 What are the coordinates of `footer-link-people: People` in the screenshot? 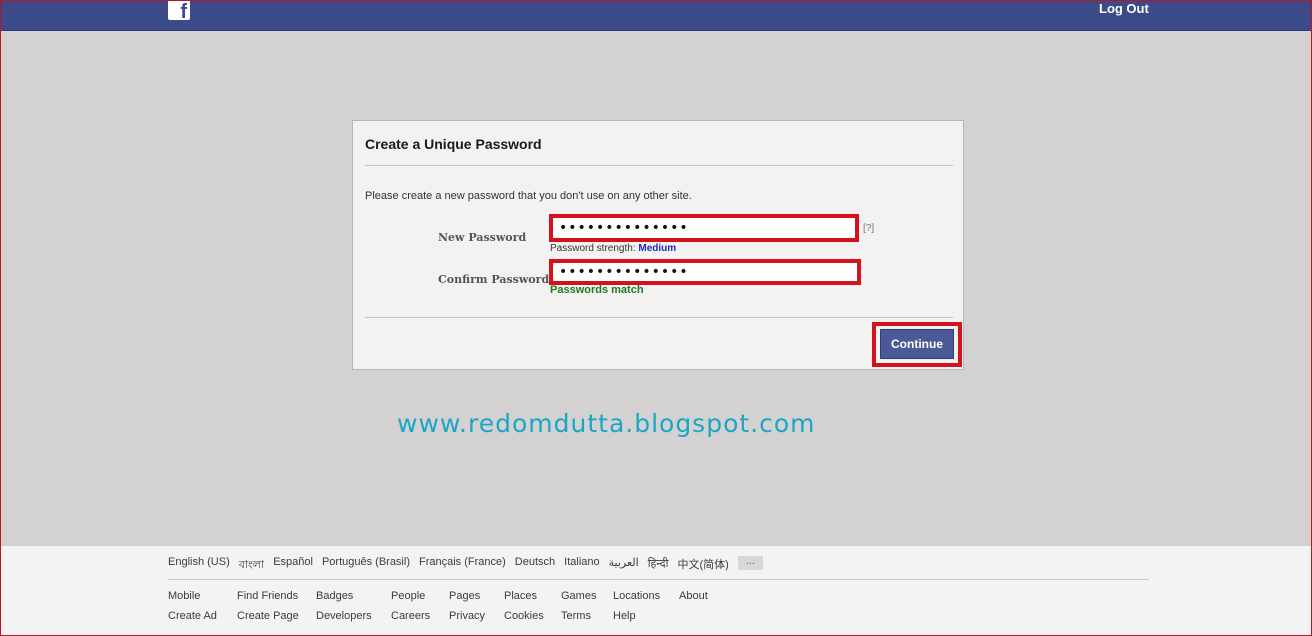 It's located at (408, 596).